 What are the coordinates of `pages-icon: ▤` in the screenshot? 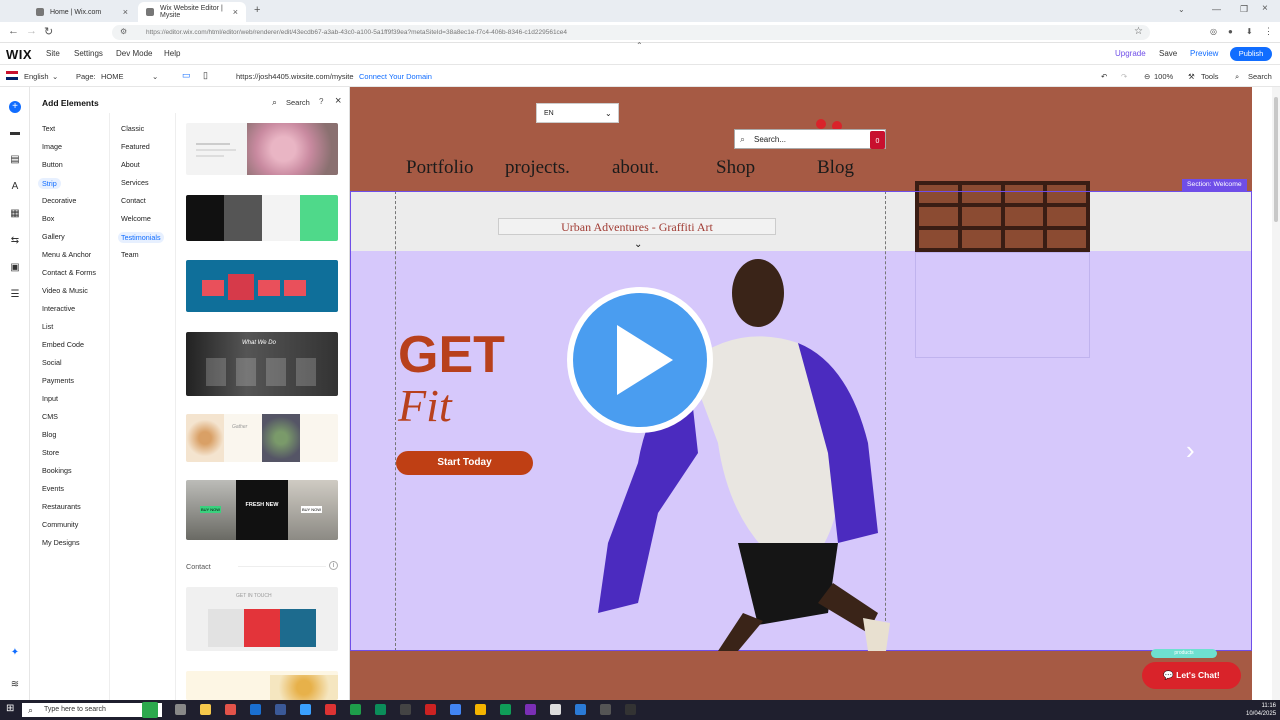 It's located at (15, 160).